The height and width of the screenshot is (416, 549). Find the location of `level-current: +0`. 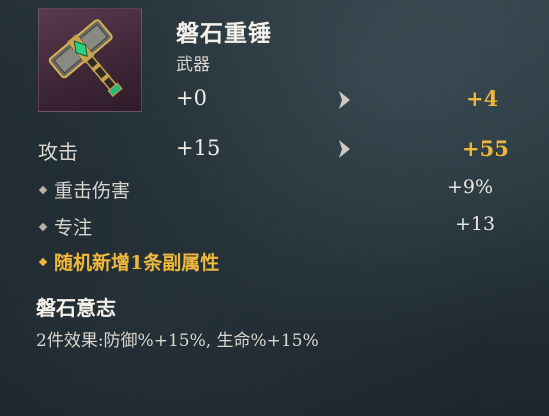

level-current: +0 is located at coordinates (191, 98).